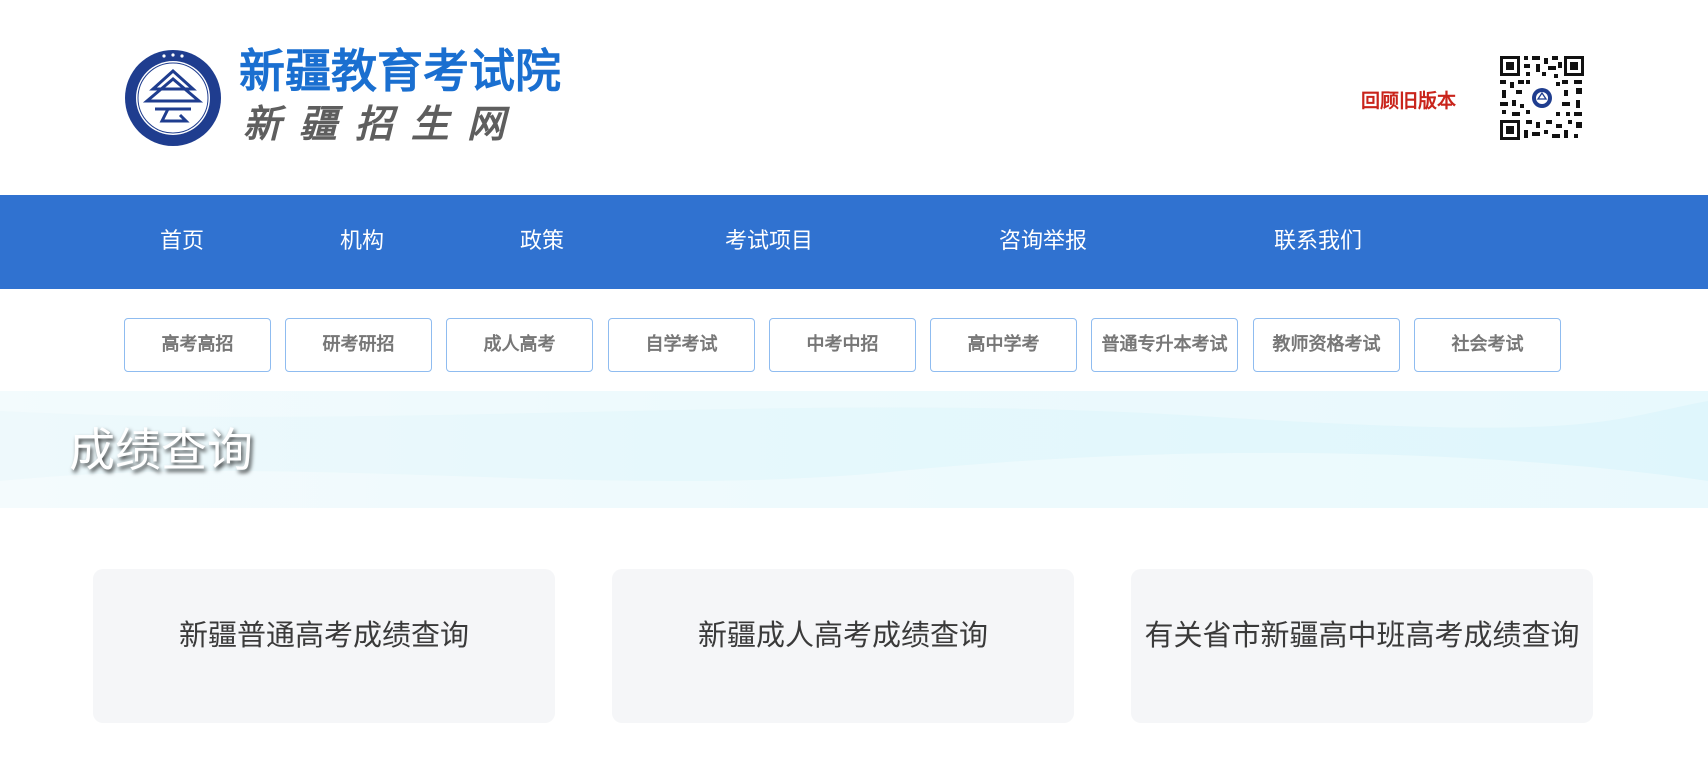 The image size is (1708, 764). I want to click on old-version-link: 回顾旧版本, so click(1408, 101).